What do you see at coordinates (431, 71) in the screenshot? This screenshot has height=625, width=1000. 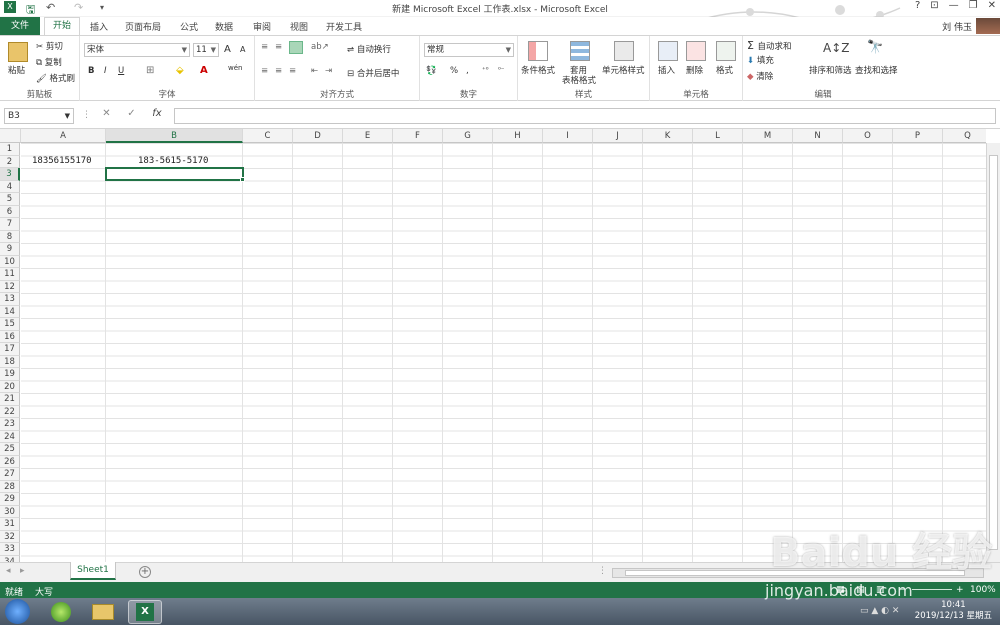 I see `currency-icon: 💱` at bounding box center [431, 71].